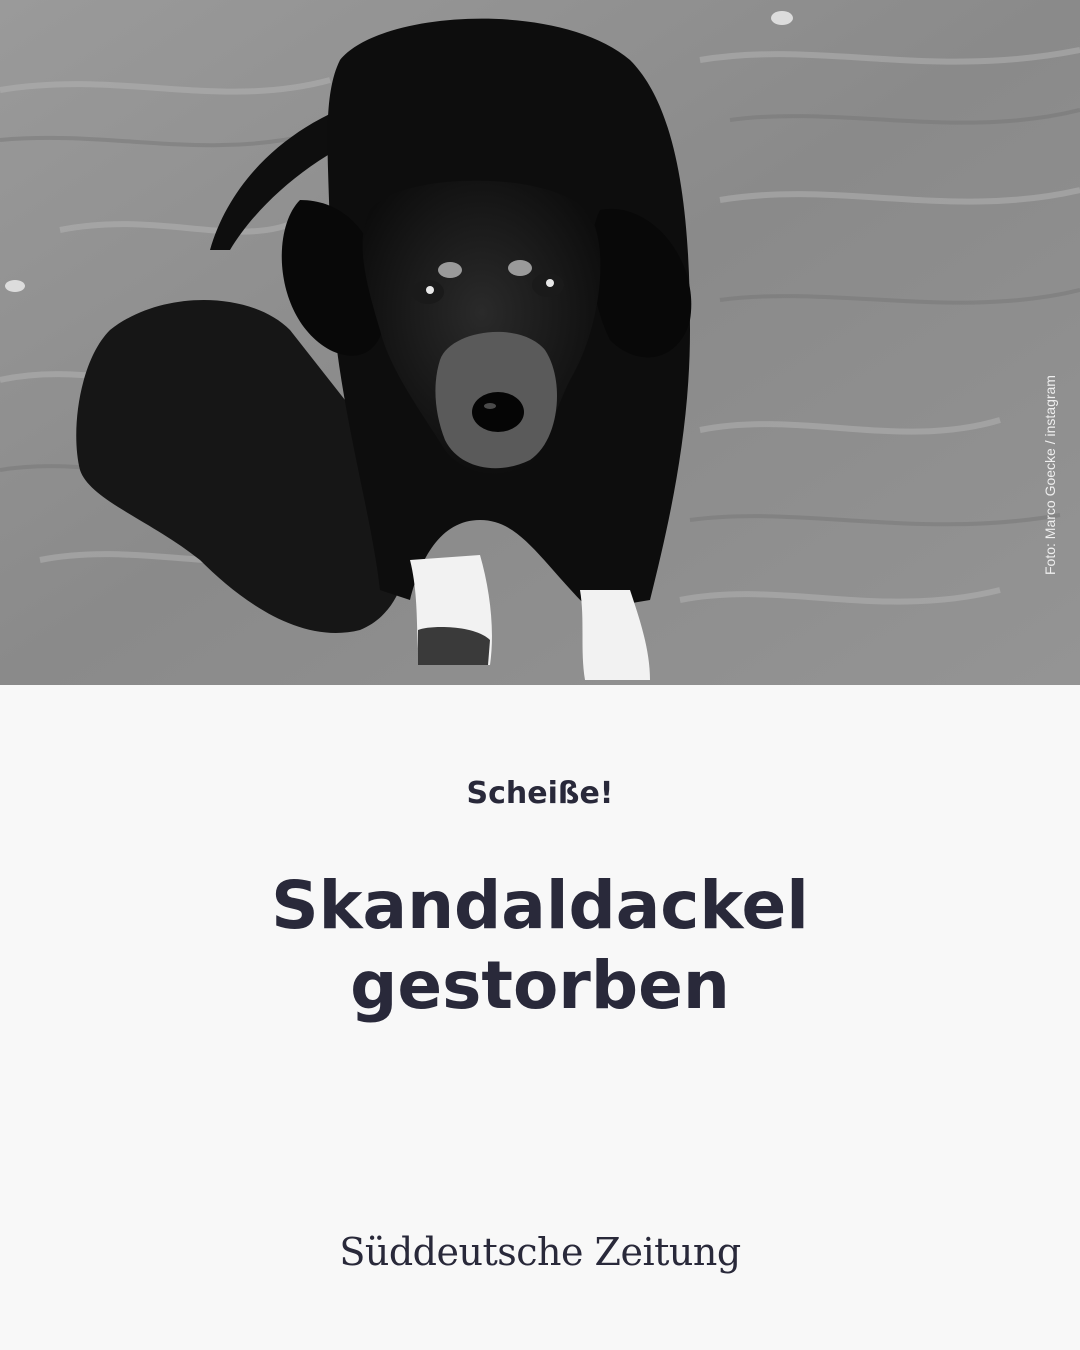 The image size is (1080, 1350). What do you see at coordinates (540, 793) in the screenshot?
I see `article-kicker: Scheiße!` at bounding box center [540, 793].